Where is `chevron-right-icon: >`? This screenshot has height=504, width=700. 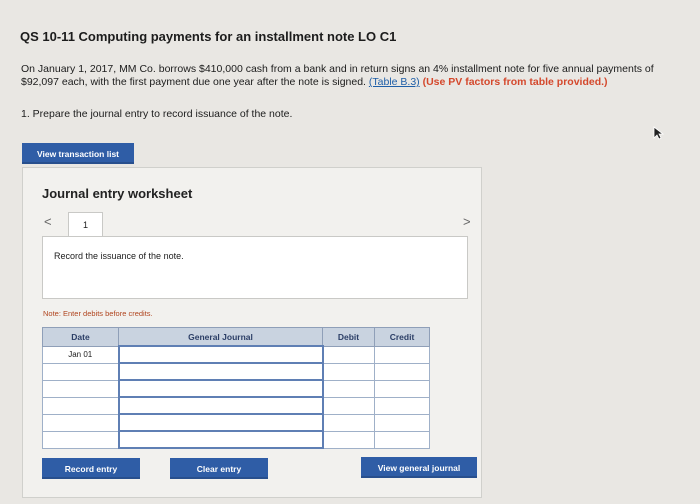 chevron-right-icon: > is located at coordinates (467, 221).